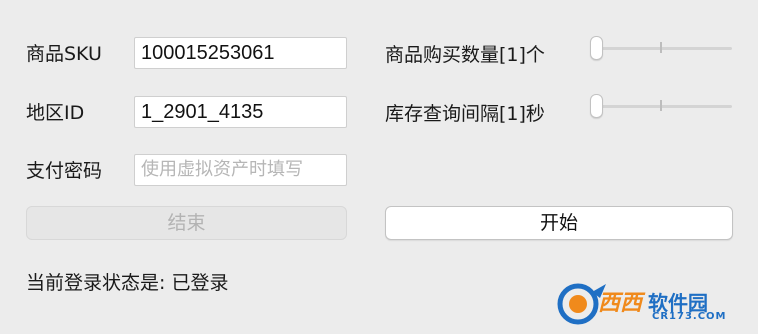 The width and height of the screenshot is (758, 334). I want to click on region-input: 1_2901_4135, so click(240, 112).